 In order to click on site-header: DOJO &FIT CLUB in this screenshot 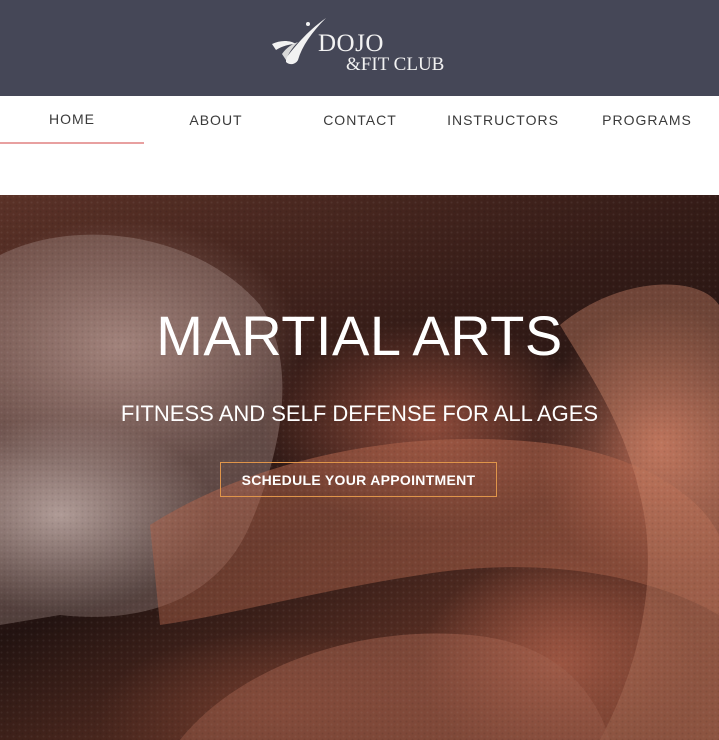, I will do `click(359, 48)`.